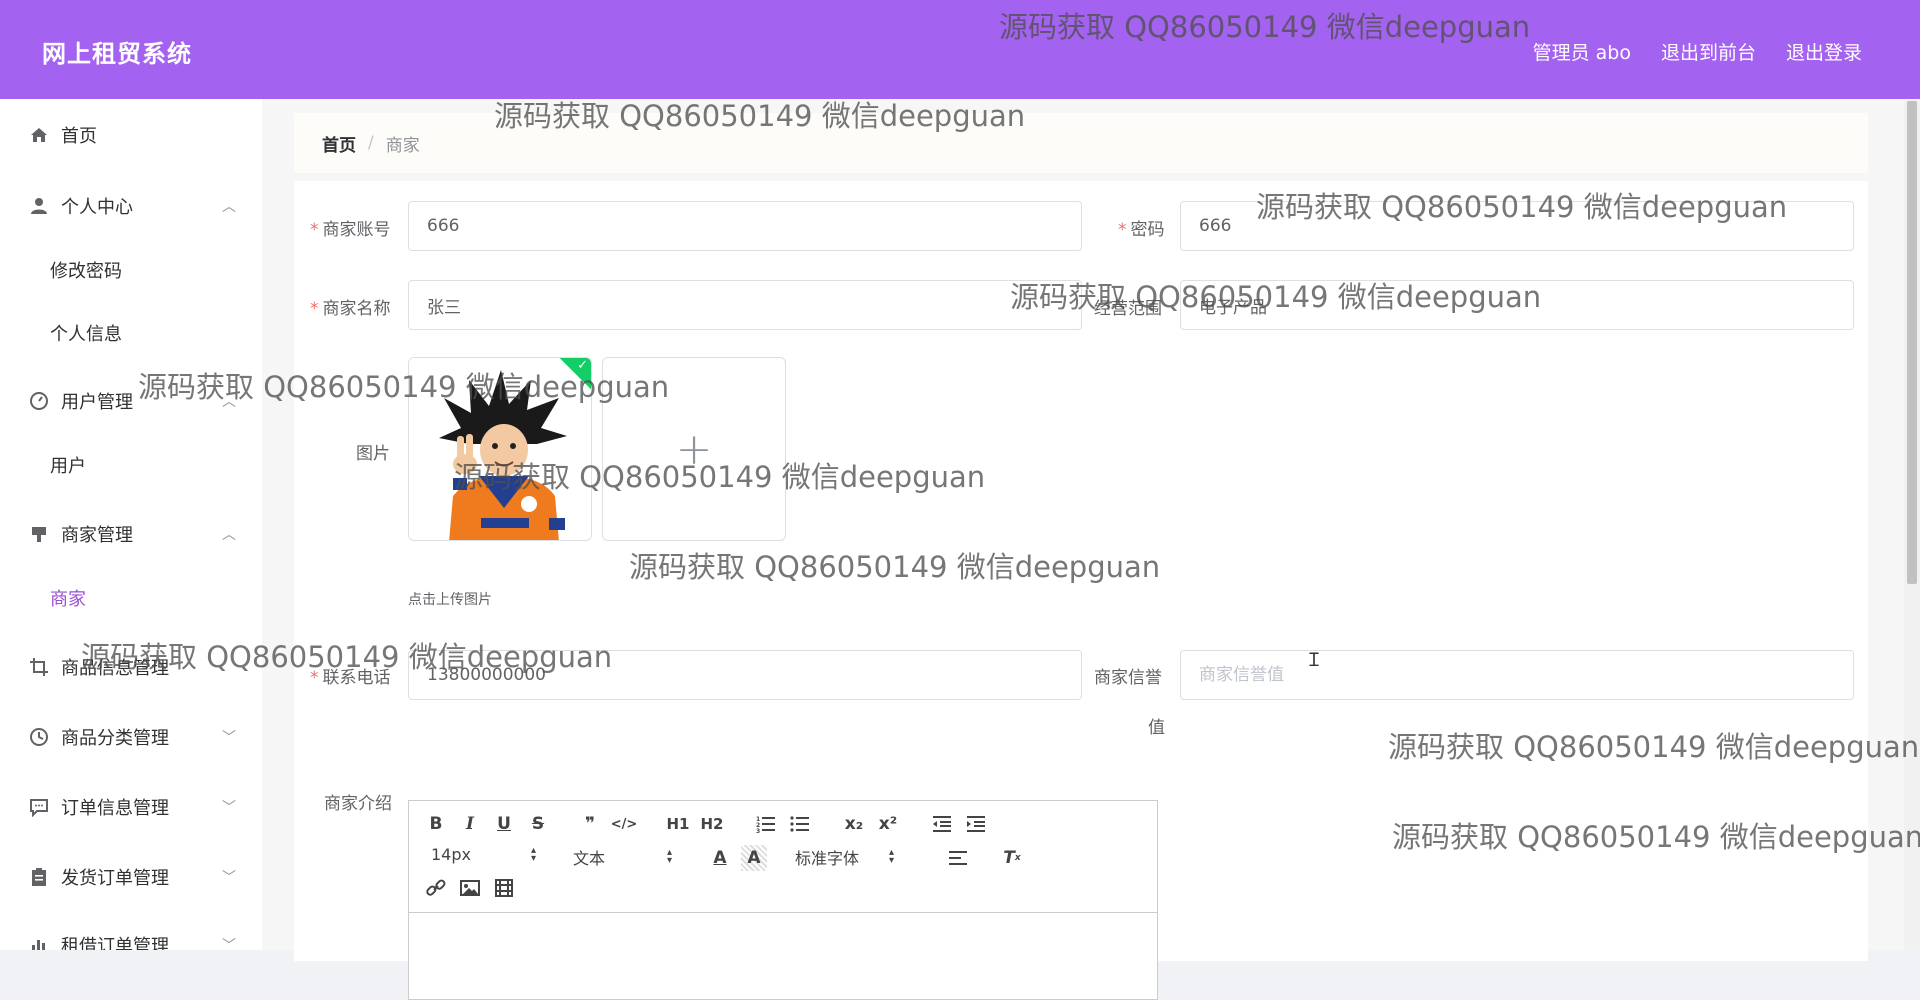 The image size is (1920, 1000). I want to click on subscript-icon: x₂, so click(854, 824).